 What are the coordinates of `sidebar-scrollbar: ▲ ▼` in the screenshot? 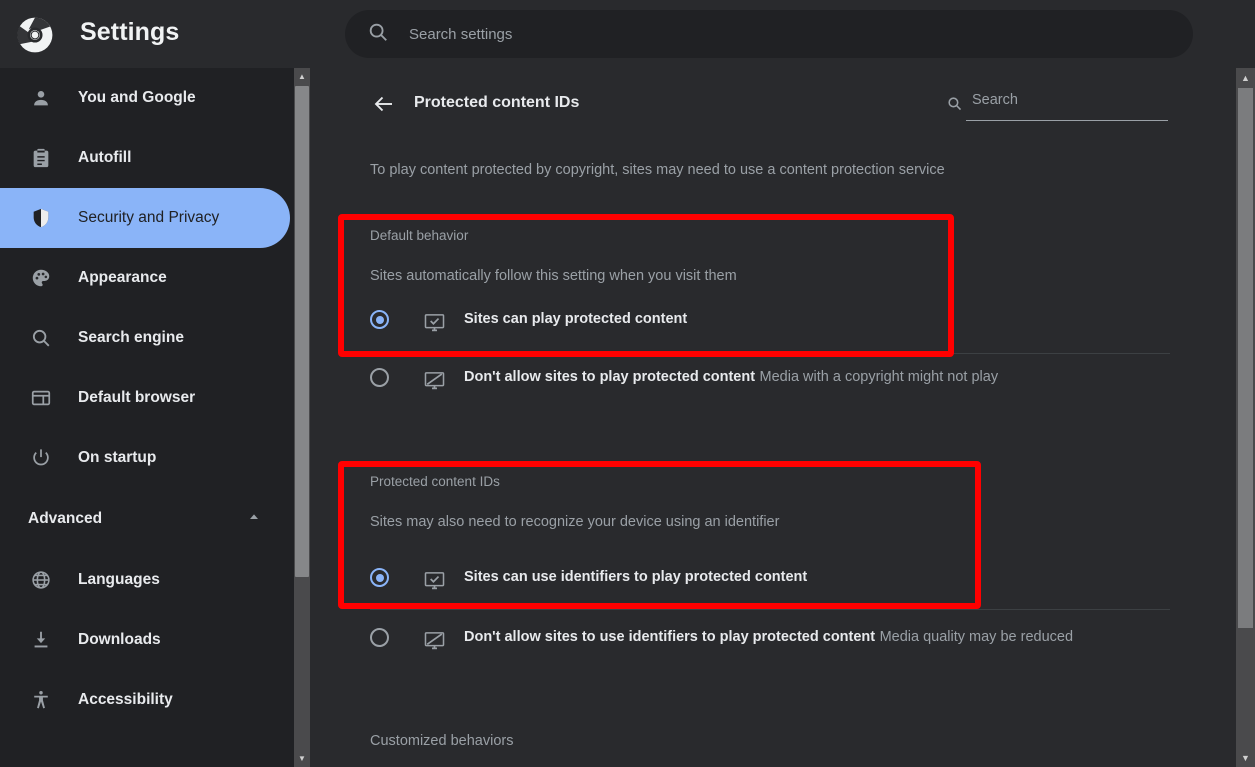 It's located at (302, 417).